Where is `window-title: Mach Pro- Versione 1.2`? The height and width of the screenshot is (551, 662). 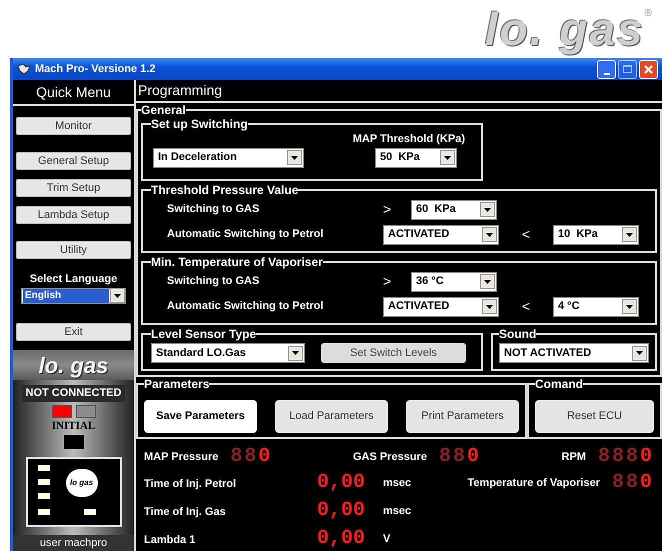 window-title: Mach Pro- Versione 1.2 is located at coordinates (95, 69).